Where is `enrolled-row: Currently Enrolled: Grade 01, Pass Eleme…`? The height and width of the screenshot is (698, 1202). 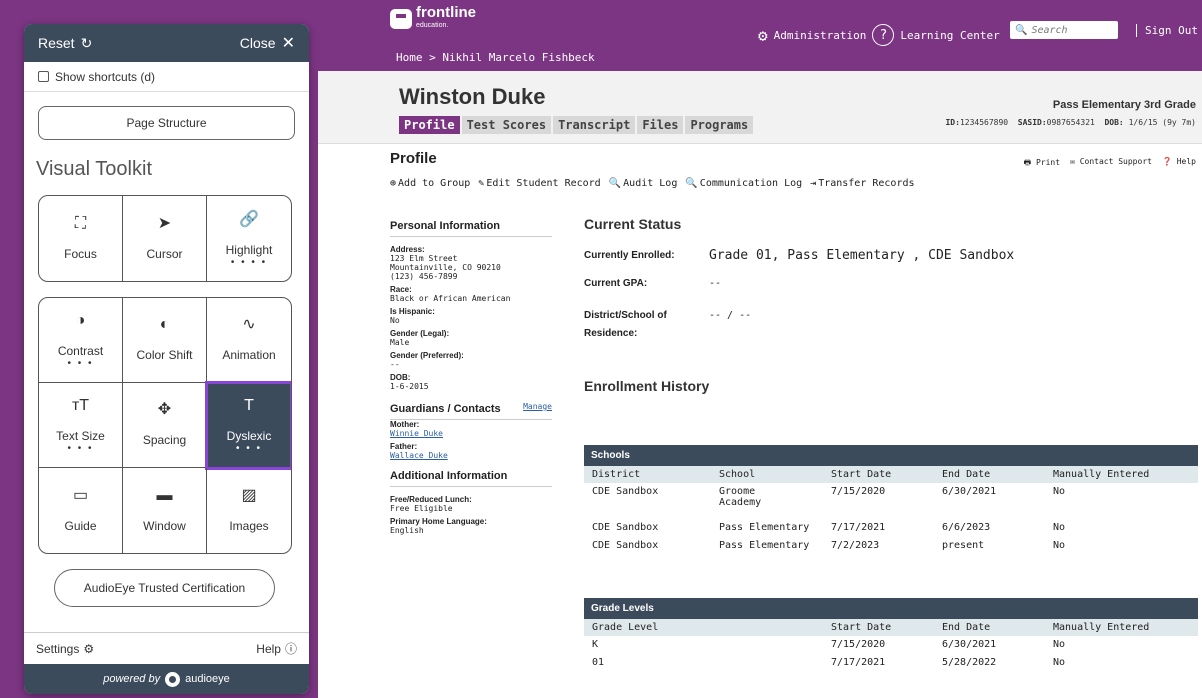 enrolled-row: Currently Enrolled: Grade 01, Pass Eleme… is located at coordinates (891, 255).